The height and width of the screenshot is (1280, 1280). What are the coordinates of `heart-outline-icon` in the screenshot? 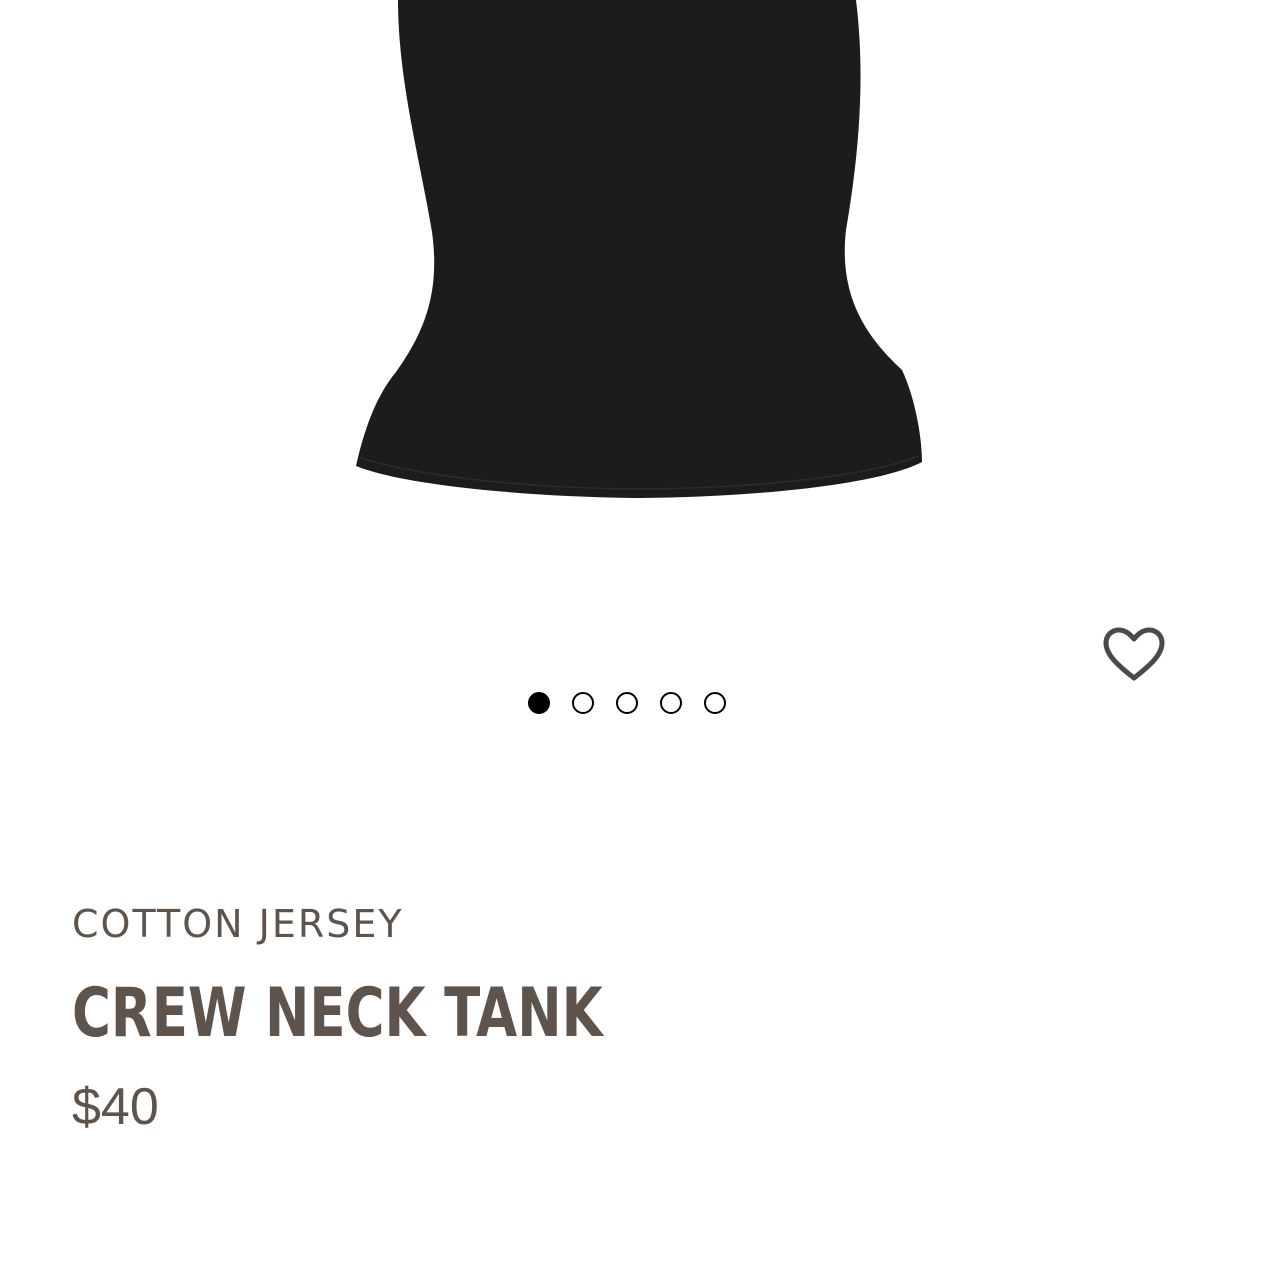 It's located at (1134, 654).